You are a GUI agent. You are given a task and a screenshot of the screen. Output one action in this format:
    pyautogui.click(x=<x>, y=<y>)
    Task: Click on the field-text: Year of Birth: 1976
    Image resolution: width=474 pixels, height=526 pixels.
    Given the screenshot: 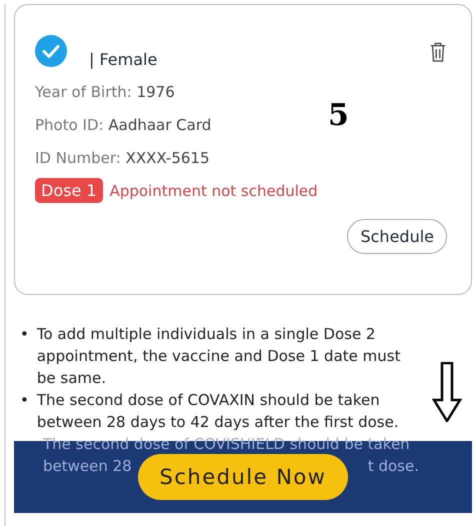 What is the action you would take?
    pyautogui.click(x=105, y=92)
    